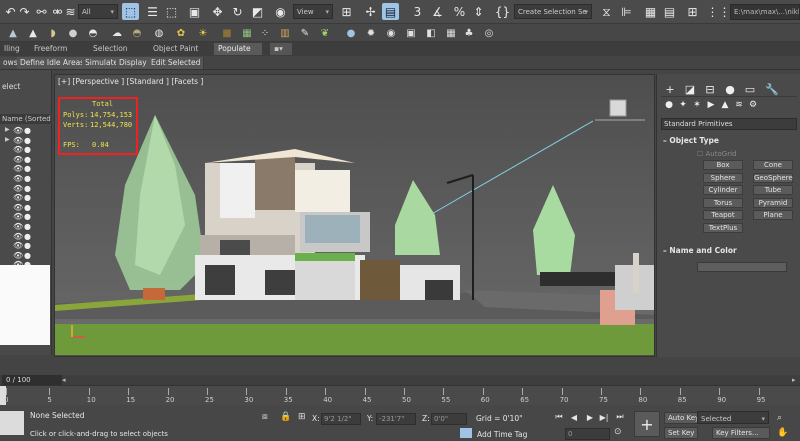  I want to click on primitive-tube-button: Tube, so click(773, 190).